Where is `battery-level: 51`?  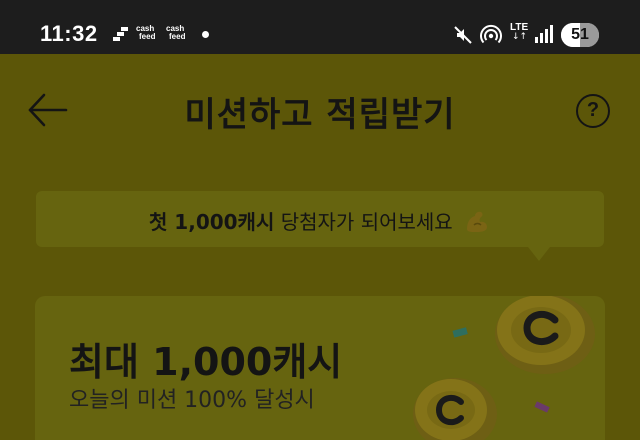 battery-level: 51 is located at coordinates (580, 34).